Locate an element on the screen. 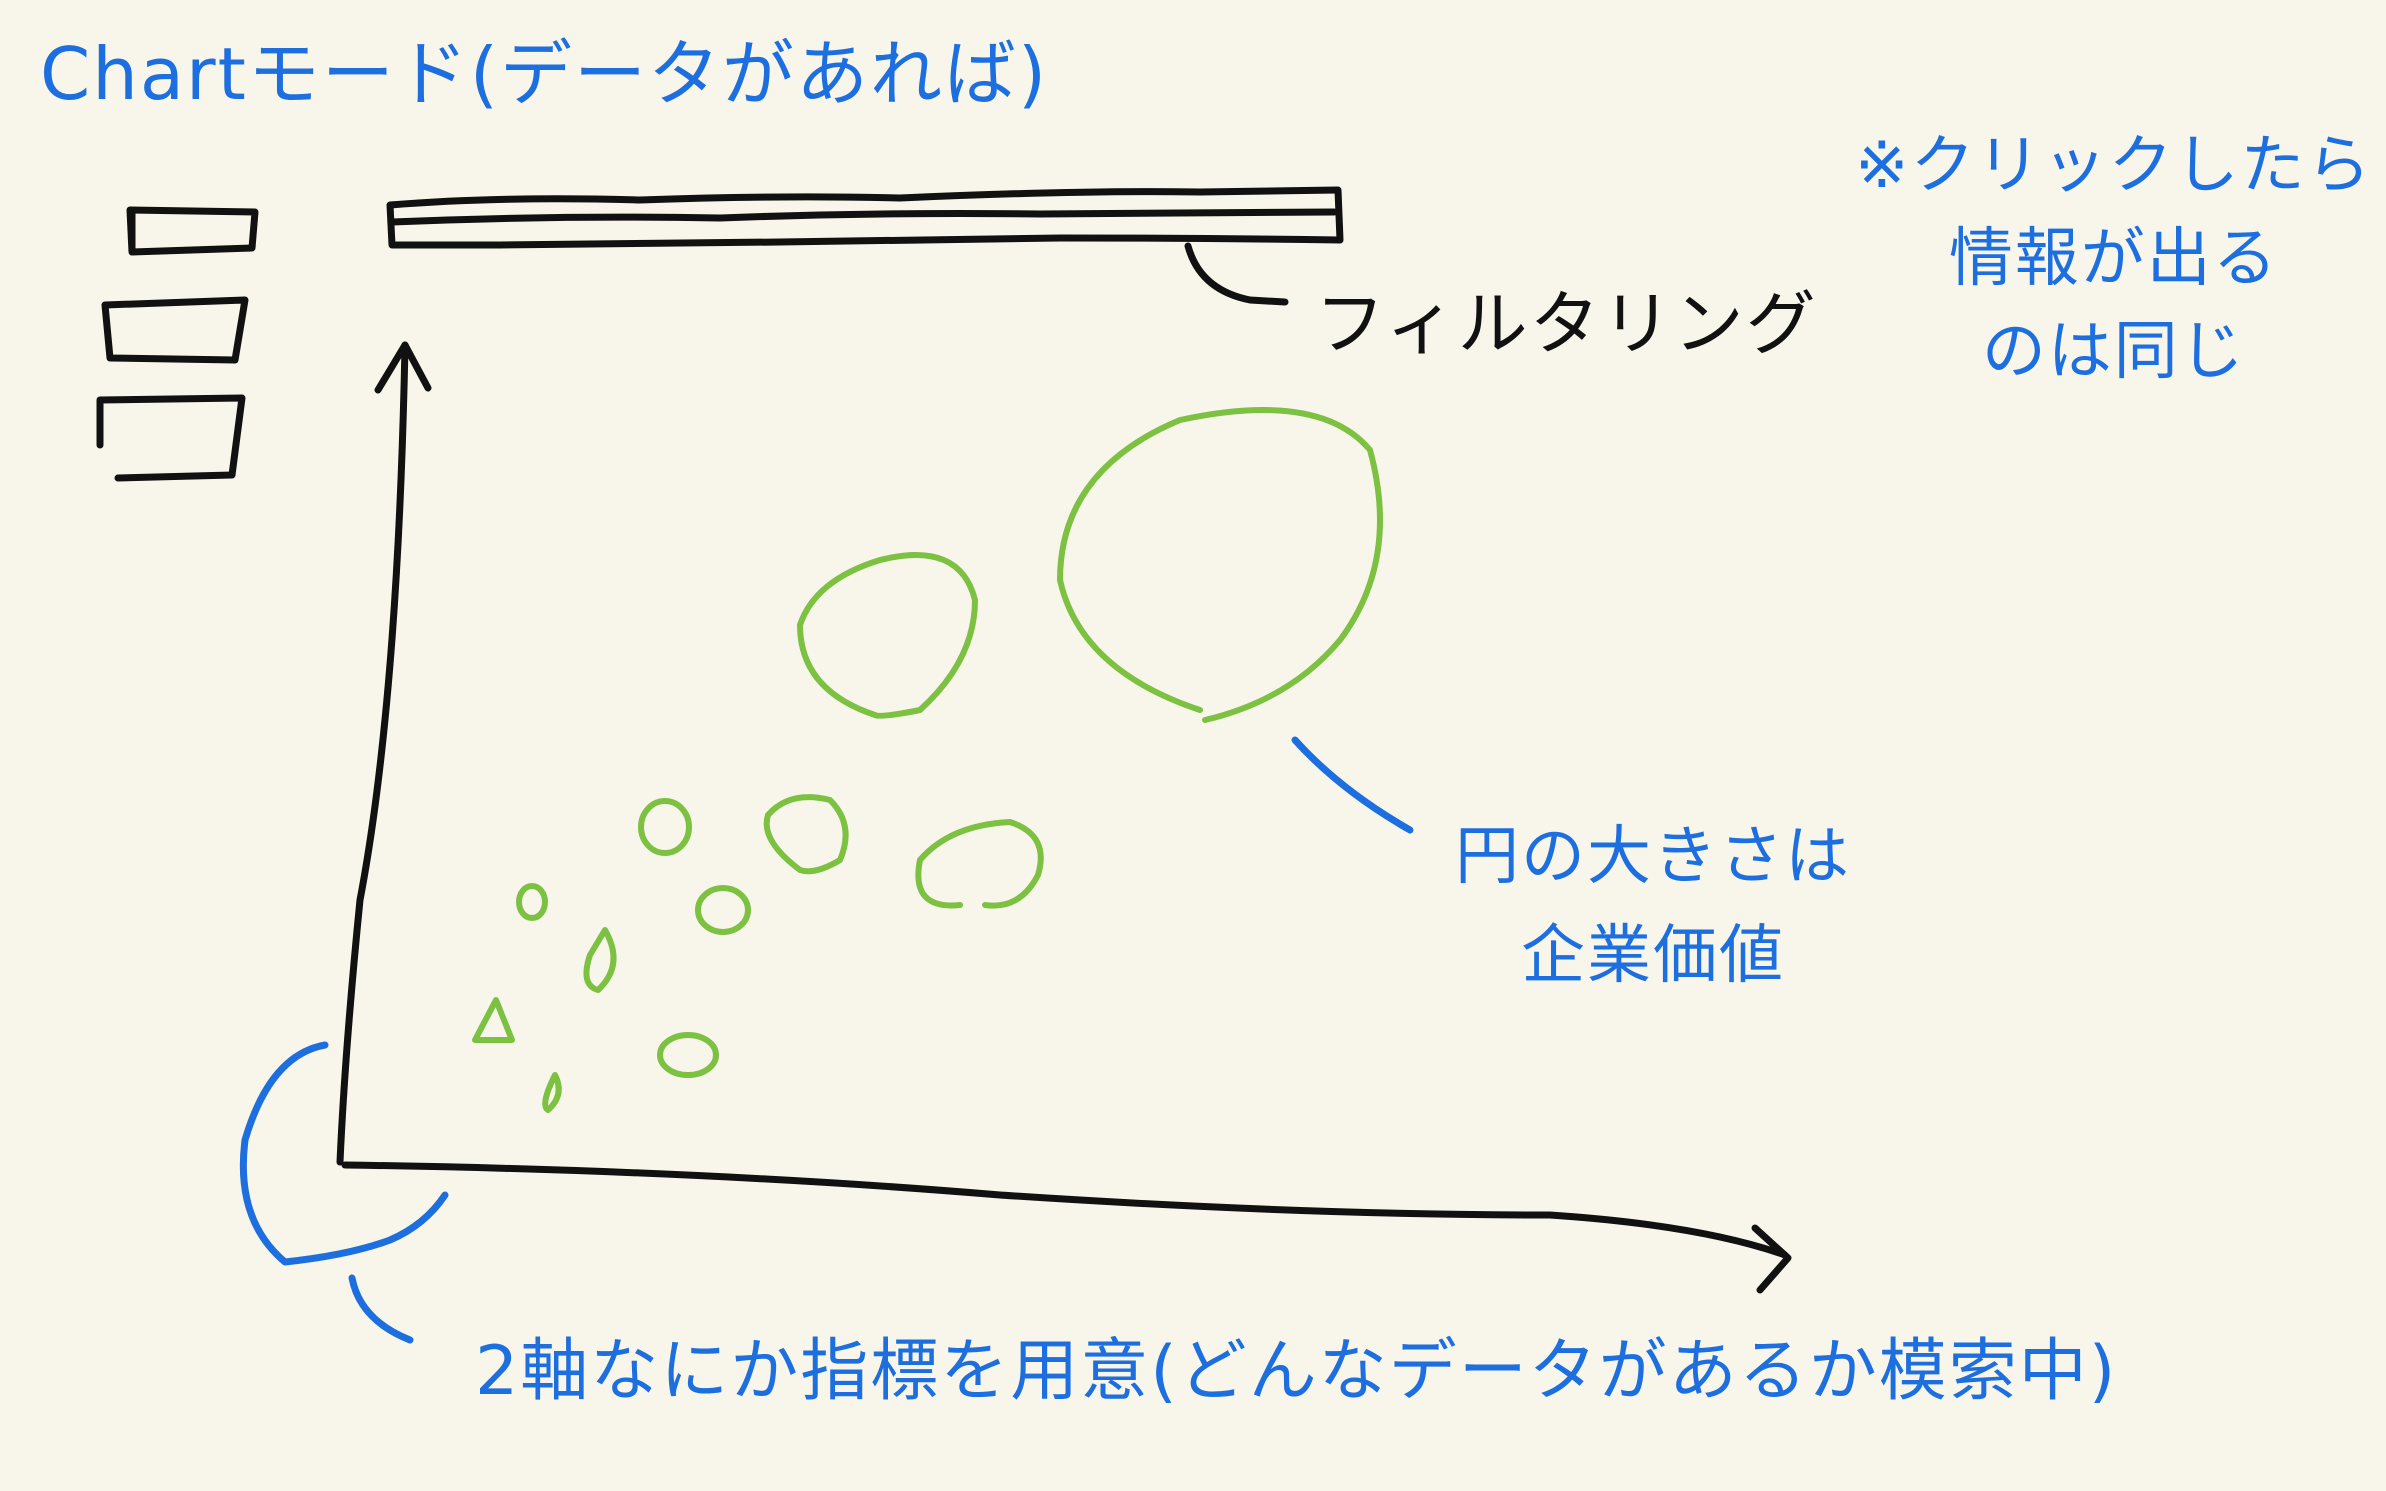 This screenshot has height=1491, width=2386. click-note: ※クリックしたら 情報が出る のは同じ is located at coordinates (2114, 259).